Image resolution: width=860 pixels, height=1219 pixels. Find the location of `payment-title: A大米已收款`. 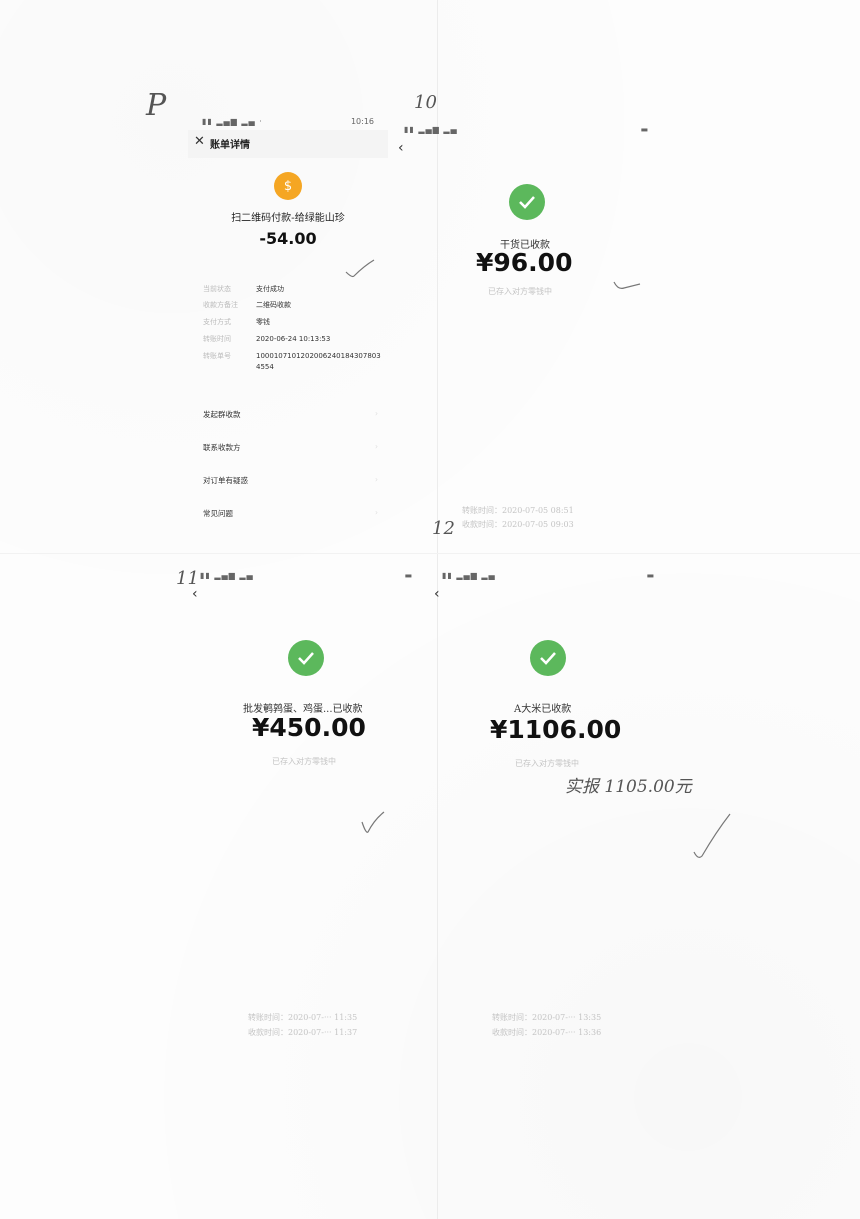

payment-title: A大米已收款 is located at coordinates (543, 709).